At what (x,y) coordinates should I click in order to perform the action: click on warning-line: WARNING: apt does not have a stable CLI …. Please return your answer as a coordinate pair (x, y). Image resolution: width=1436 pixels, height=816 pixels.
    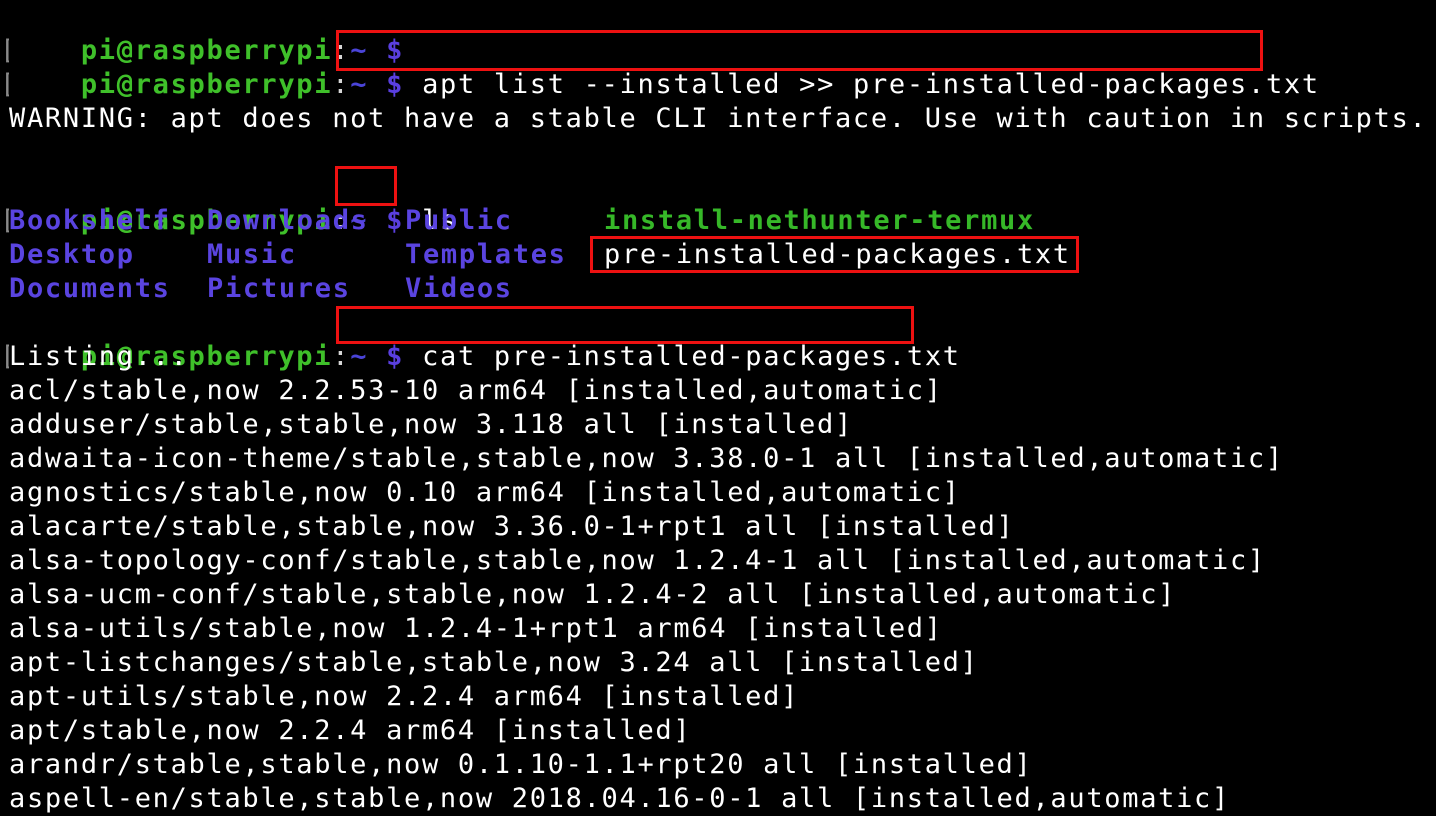
    Looking at the image, I should click on (718, 118).